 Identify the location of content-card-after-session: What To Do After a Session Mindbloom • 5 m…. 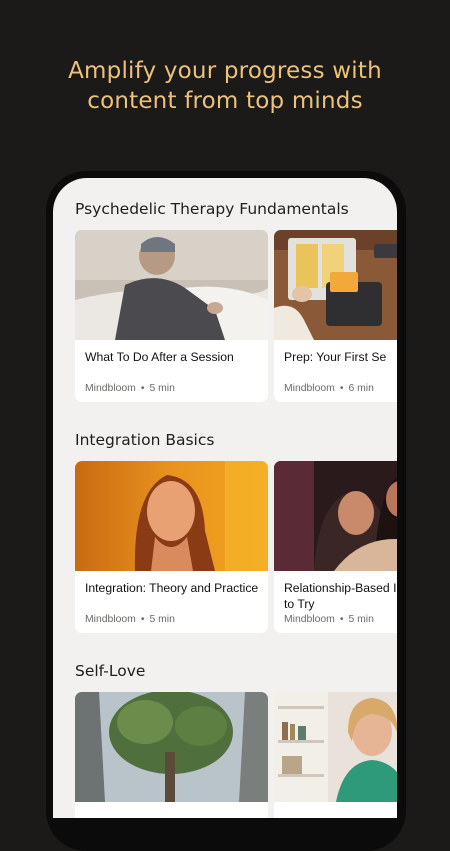
(171, 316).